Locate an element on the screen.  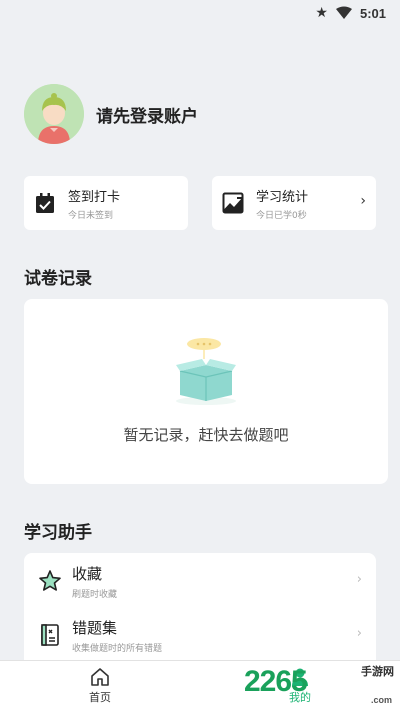
records-section-title: 试卷记录 is located at coordinates (58, 279).